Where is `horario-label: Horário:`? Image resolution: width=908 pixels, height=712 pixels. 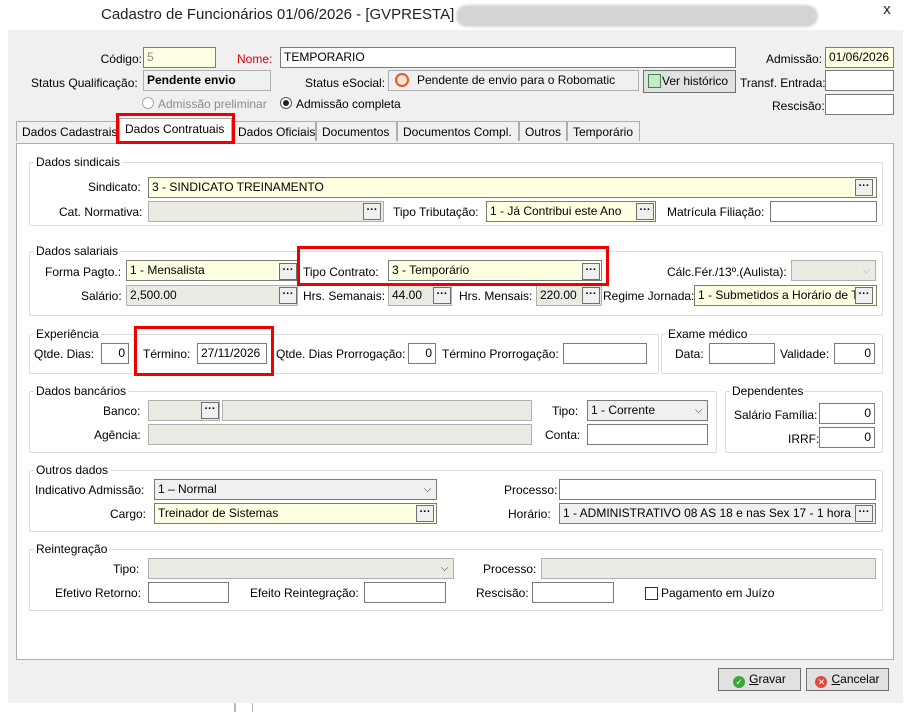 horario-label: Horário: is located at coordinates (529, 514).